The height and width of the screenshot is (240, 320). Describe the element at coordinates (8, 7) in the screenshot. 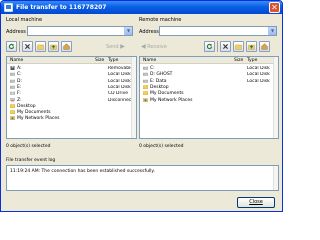

I see `app-icon` at that location.